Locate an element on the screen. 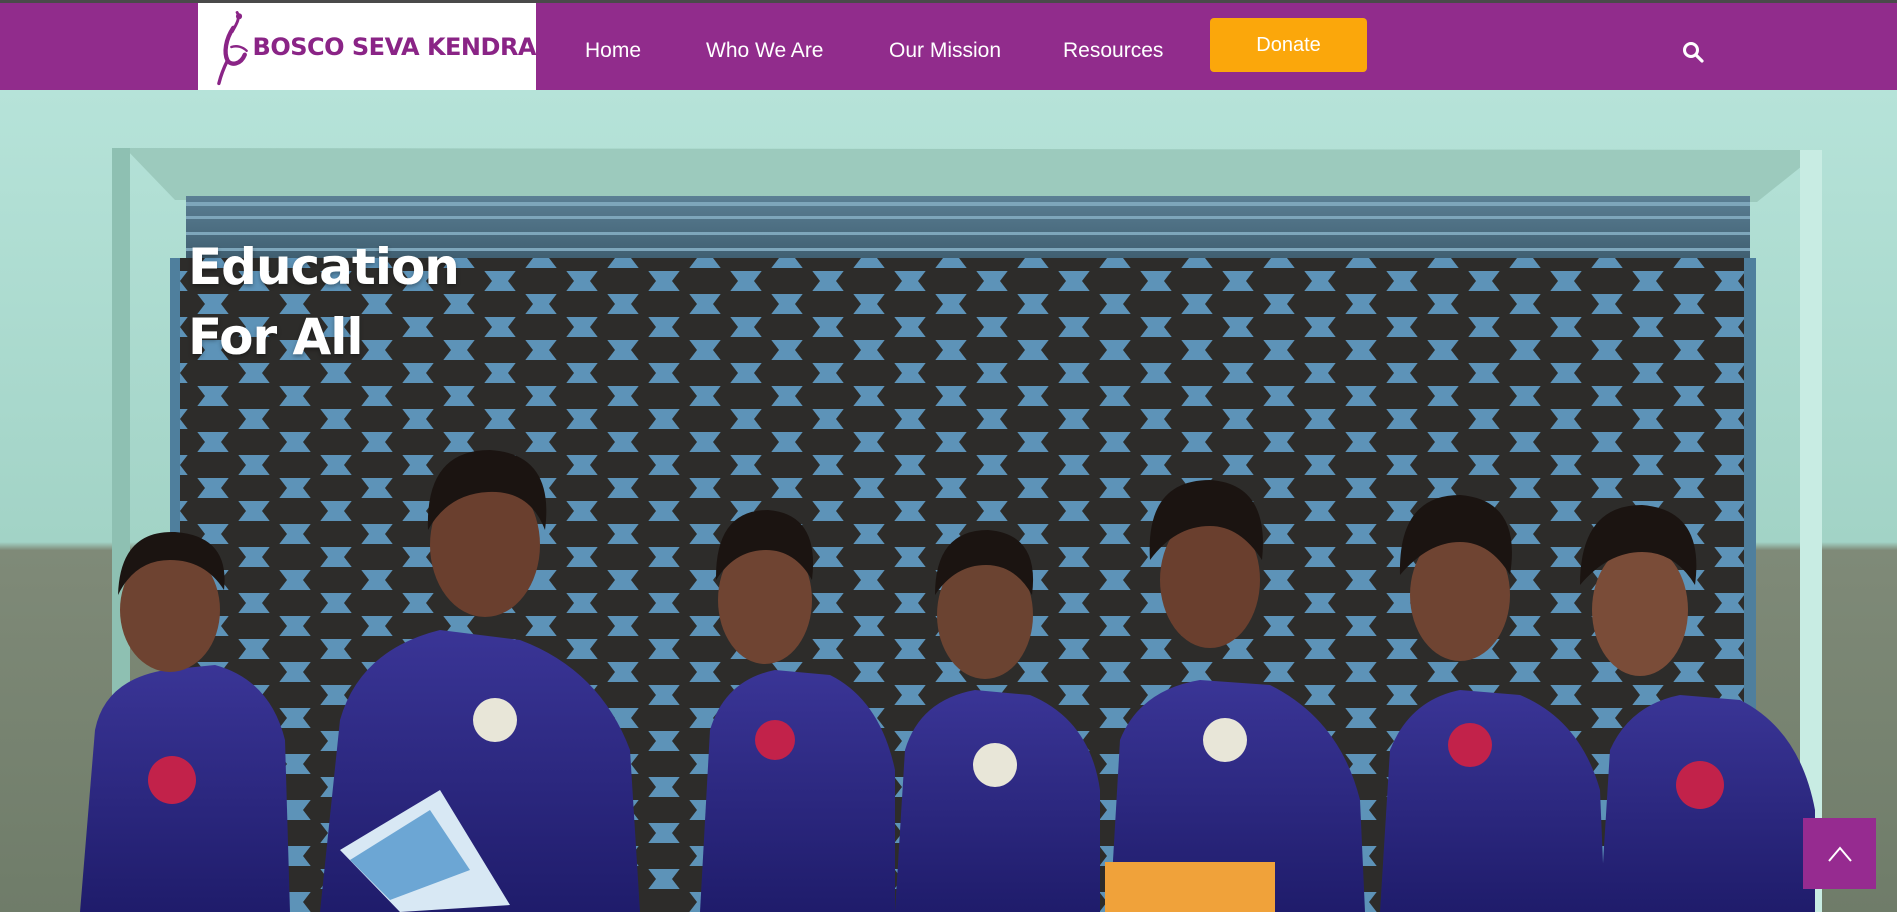 This screenshot has width=1897, height=912. nav-resources: Resources is located at coordinates (1113, 51).